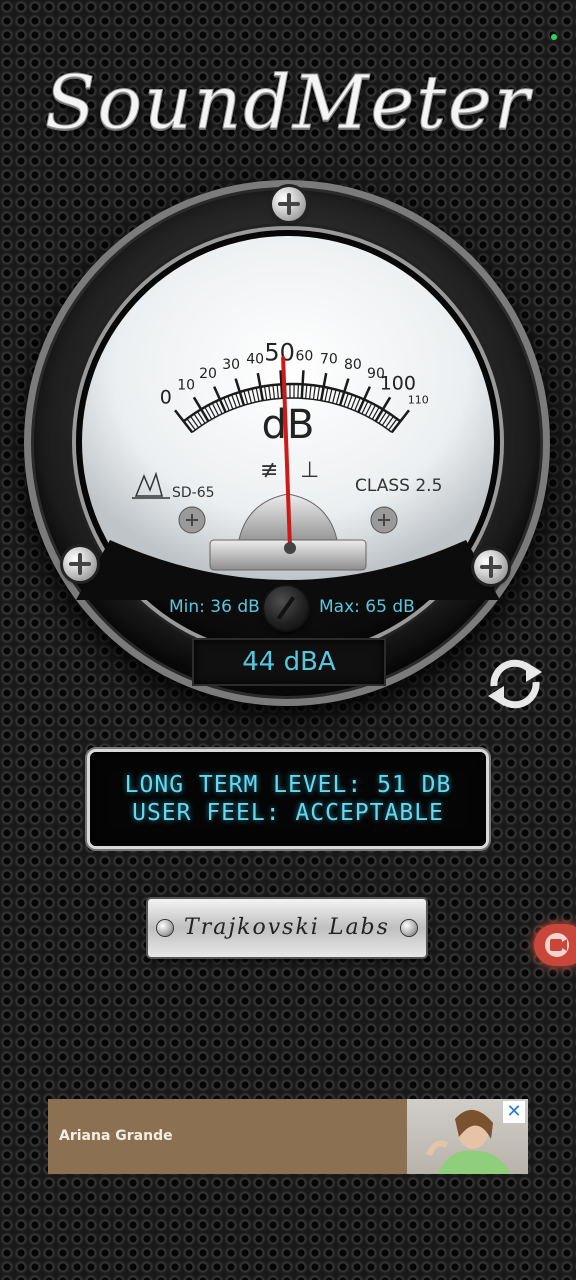 This screenshot has width=576, height=1280. I want to click on scale-label: 30, so click(231, 365).